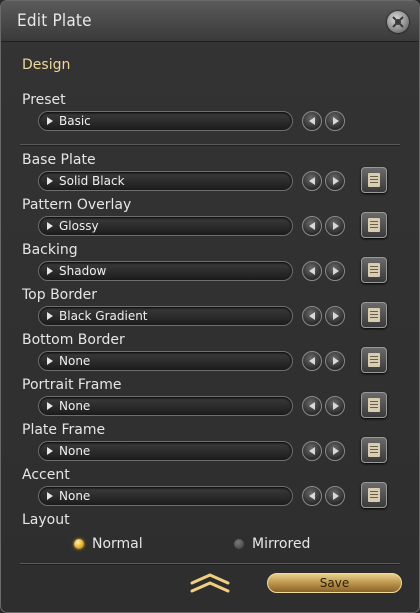 This screenshot has width=420, height=613. I want to click on preset-next-button, so click(335, 121).